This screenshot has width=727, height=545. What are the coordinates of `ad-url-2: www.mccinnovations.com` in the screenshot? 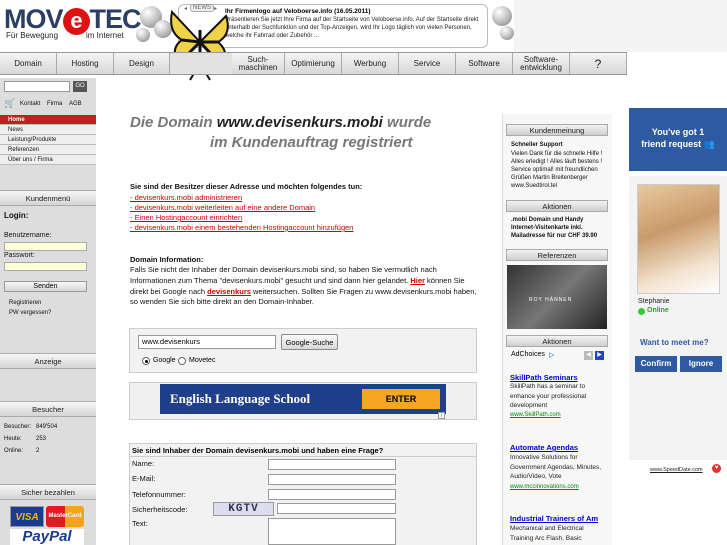 It's located at (544, 487).